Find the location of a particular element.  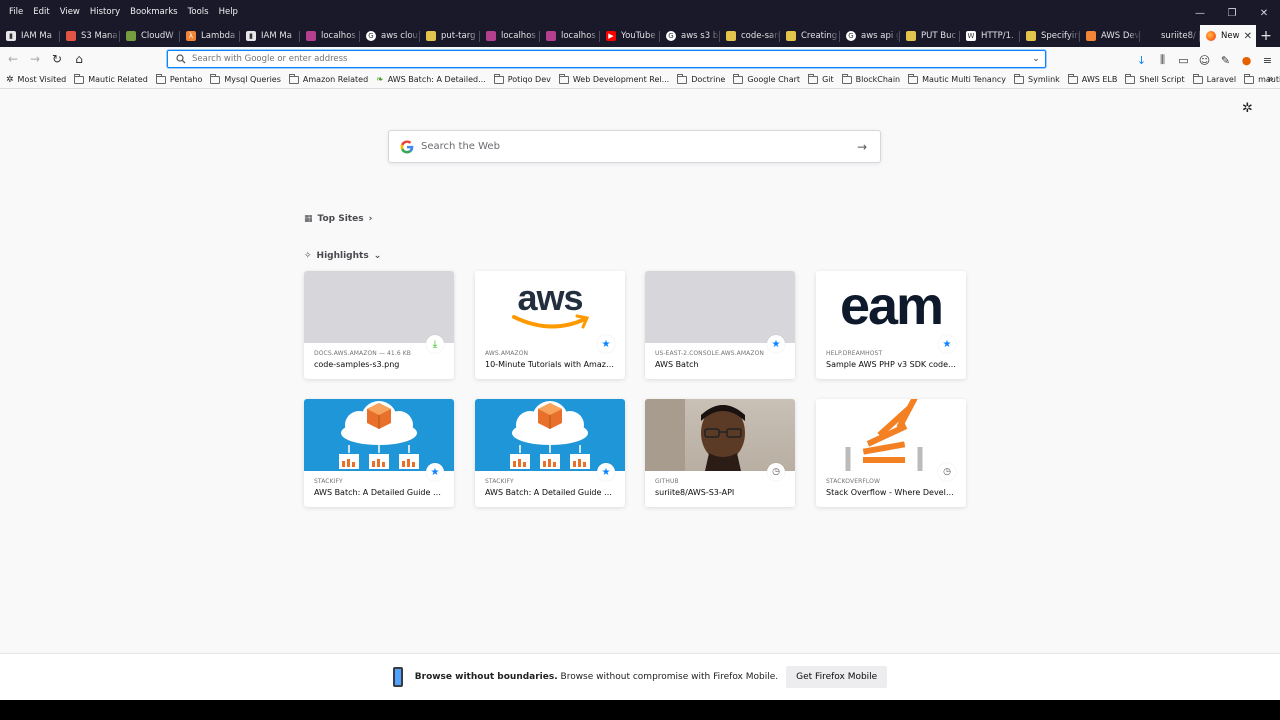

settings-gear-icon: ✲ is located at coordinates (1247, 108).